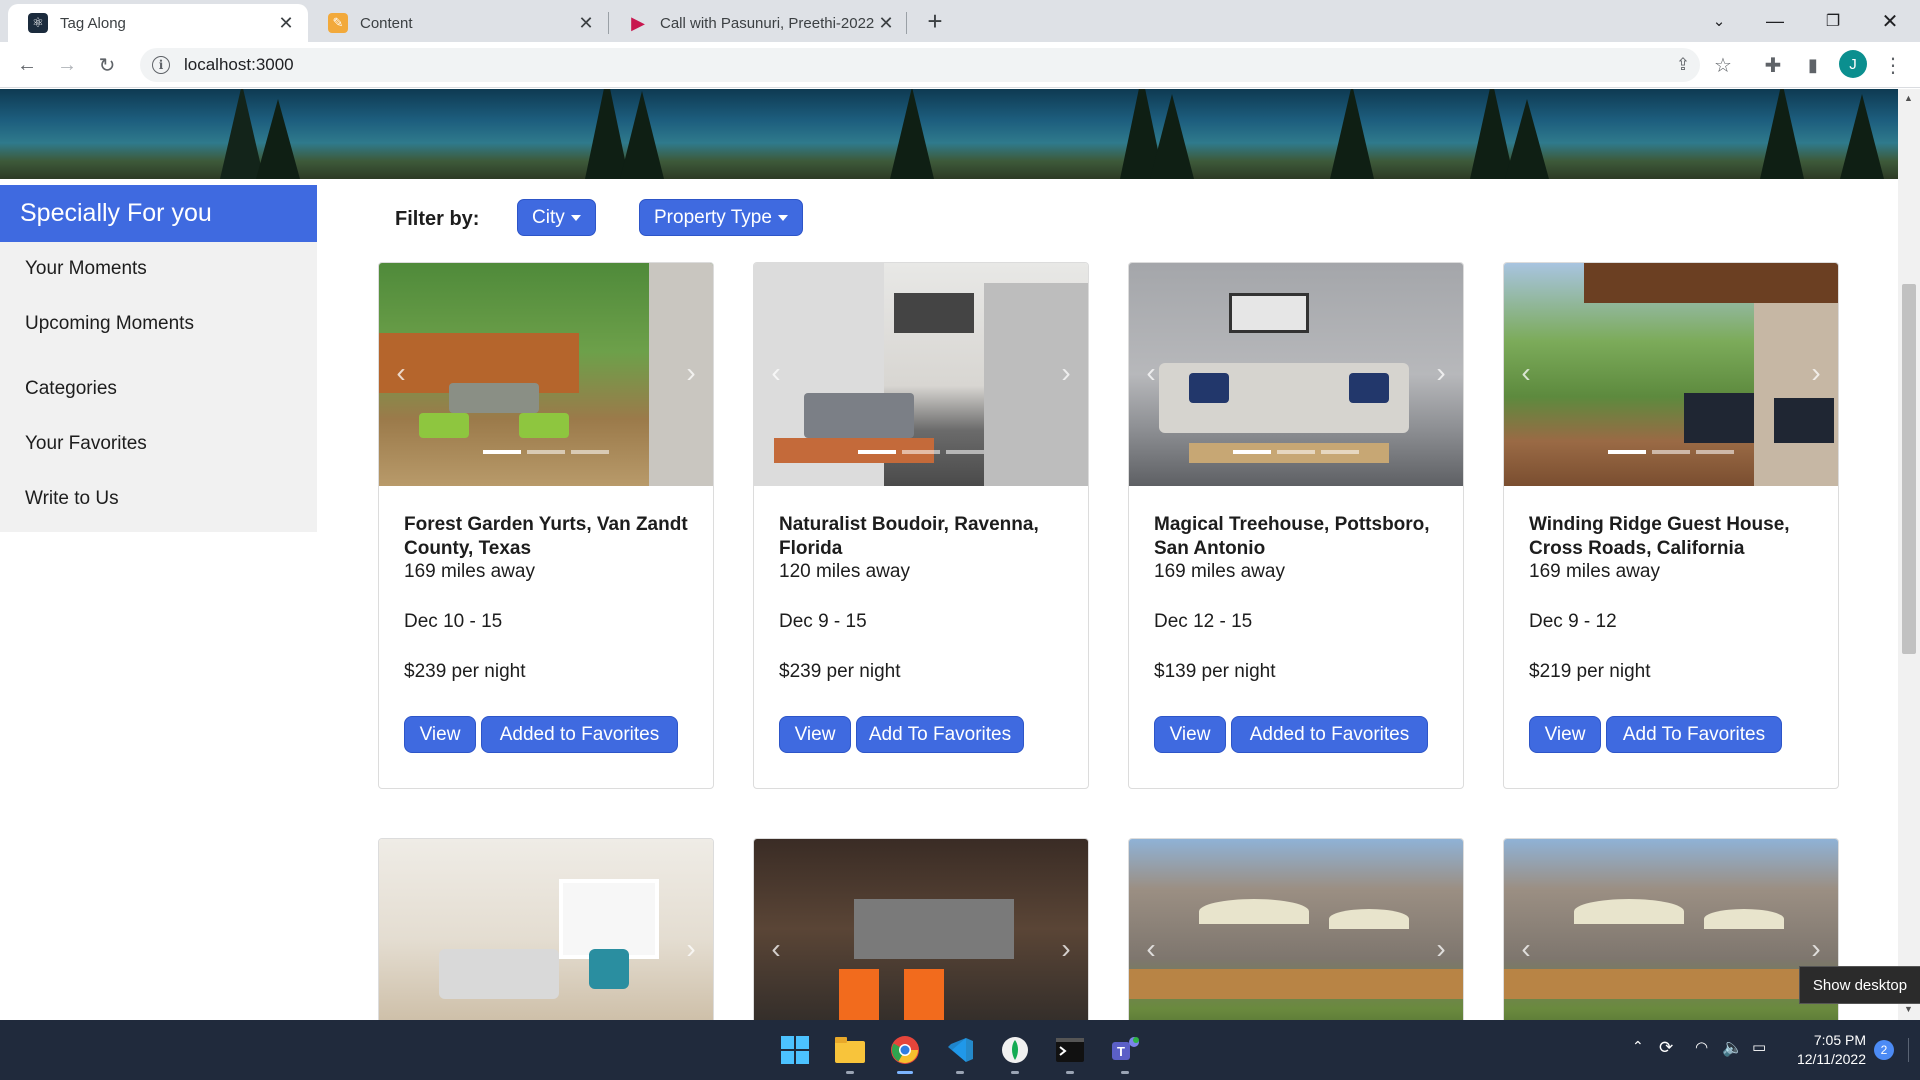 This screenshot has width=1920, height=1080. I want to click on property-type-dropdown: Property Type, so click(721, 217).